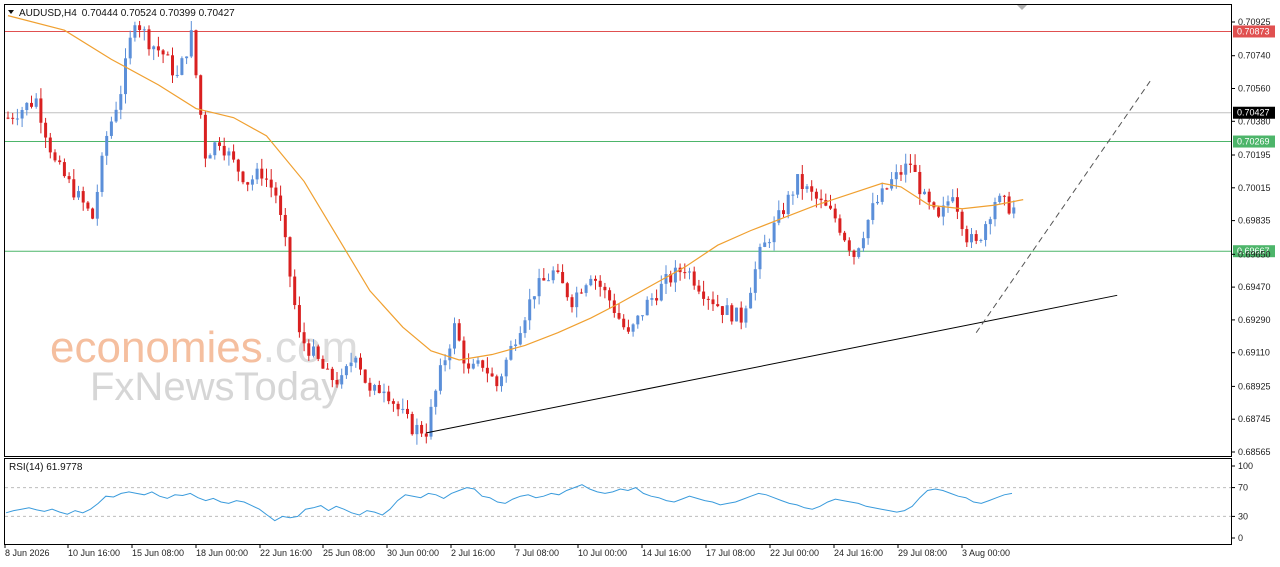  What do you see at coordinates (286, 553) in the screenshot?
I see `time-tick-label: 22 Jun 16:00` at bounding box center [286, 553].